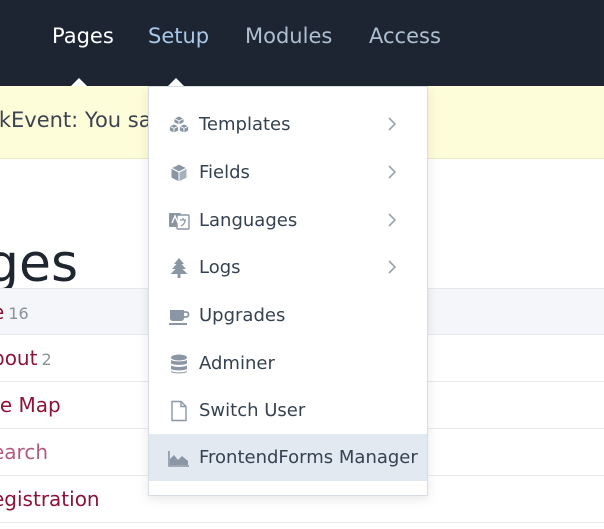 Image resolution: width=604 pixels, height=529 pixels. Describe the element at coordinates (220, 267) in the screenshot. I see `menu-item-label: Logs` at that location.